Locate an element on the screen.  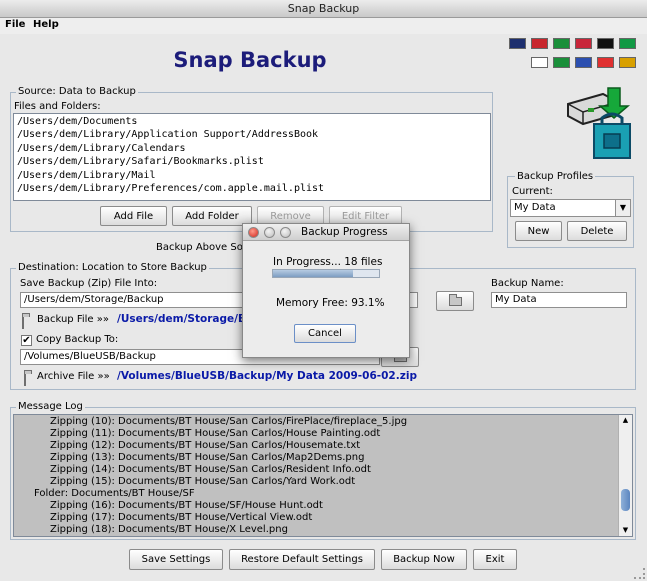
message-log-legend: Message Log is located at coordinates (50, 406).